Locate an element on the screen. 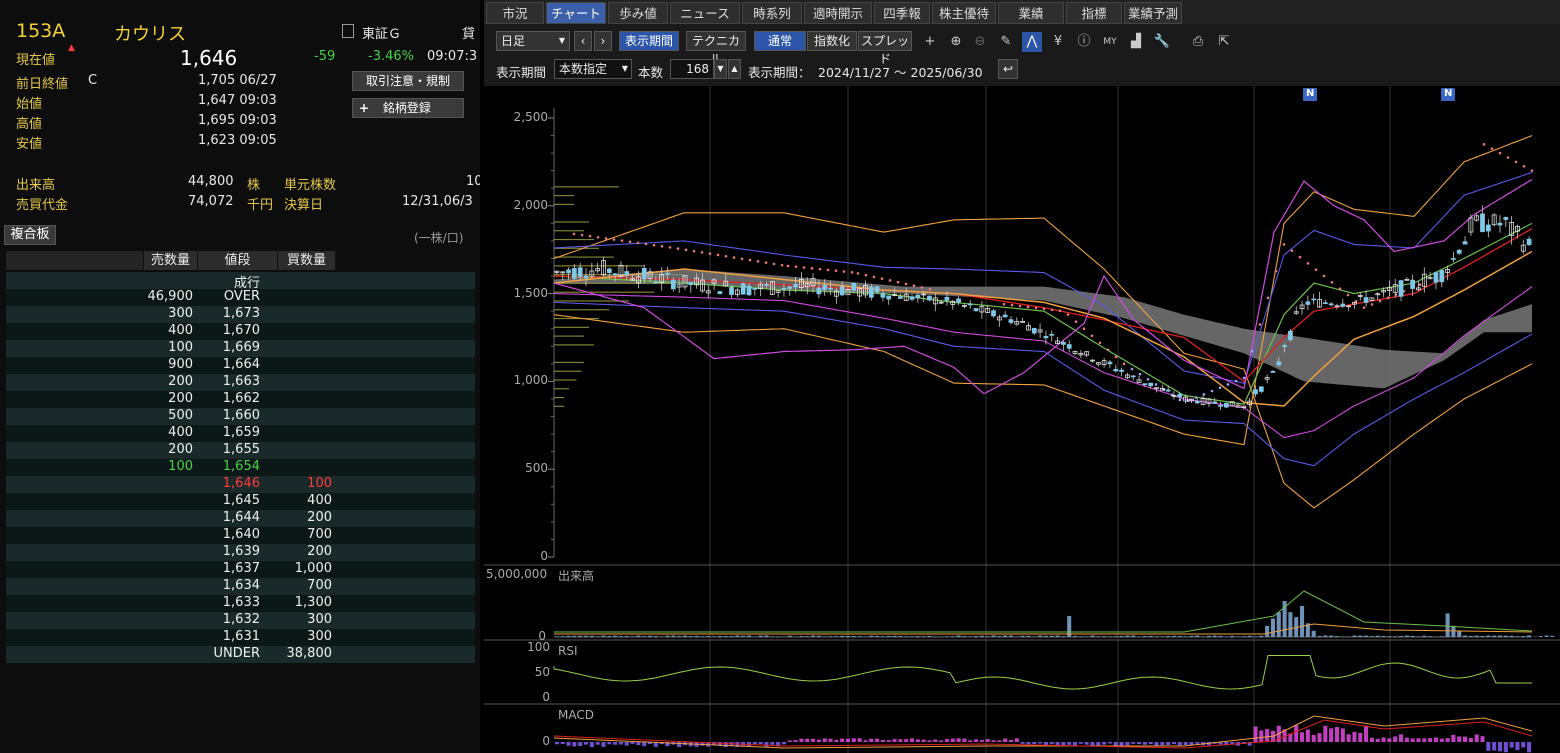  book-row: 1,632 300 is located at coordinates (240, 620).